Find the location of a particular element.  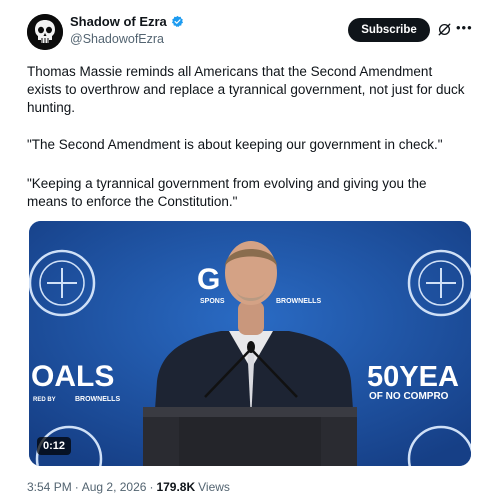

post-date: Aug 2, 2026 is located at coordinates (114, 487).